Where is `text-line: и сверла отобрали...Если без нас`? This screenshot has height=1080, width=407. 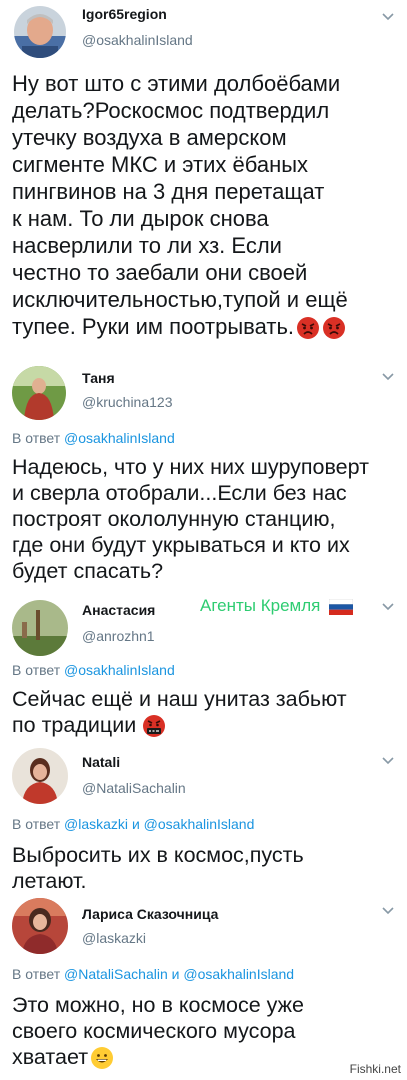 text-line: и сверла отобрали...Если без нас is located at coordinates (179, 493).